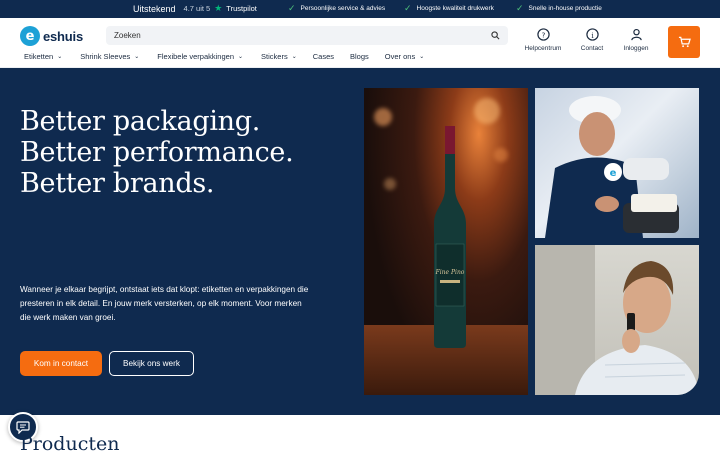 The image size is (720, 455). Describe the element at coordinates (200, 56) in the screenshot. I see `nav-item-flexibele-verpakkingen: Flexibele verpakkingen ⌄` at that location.